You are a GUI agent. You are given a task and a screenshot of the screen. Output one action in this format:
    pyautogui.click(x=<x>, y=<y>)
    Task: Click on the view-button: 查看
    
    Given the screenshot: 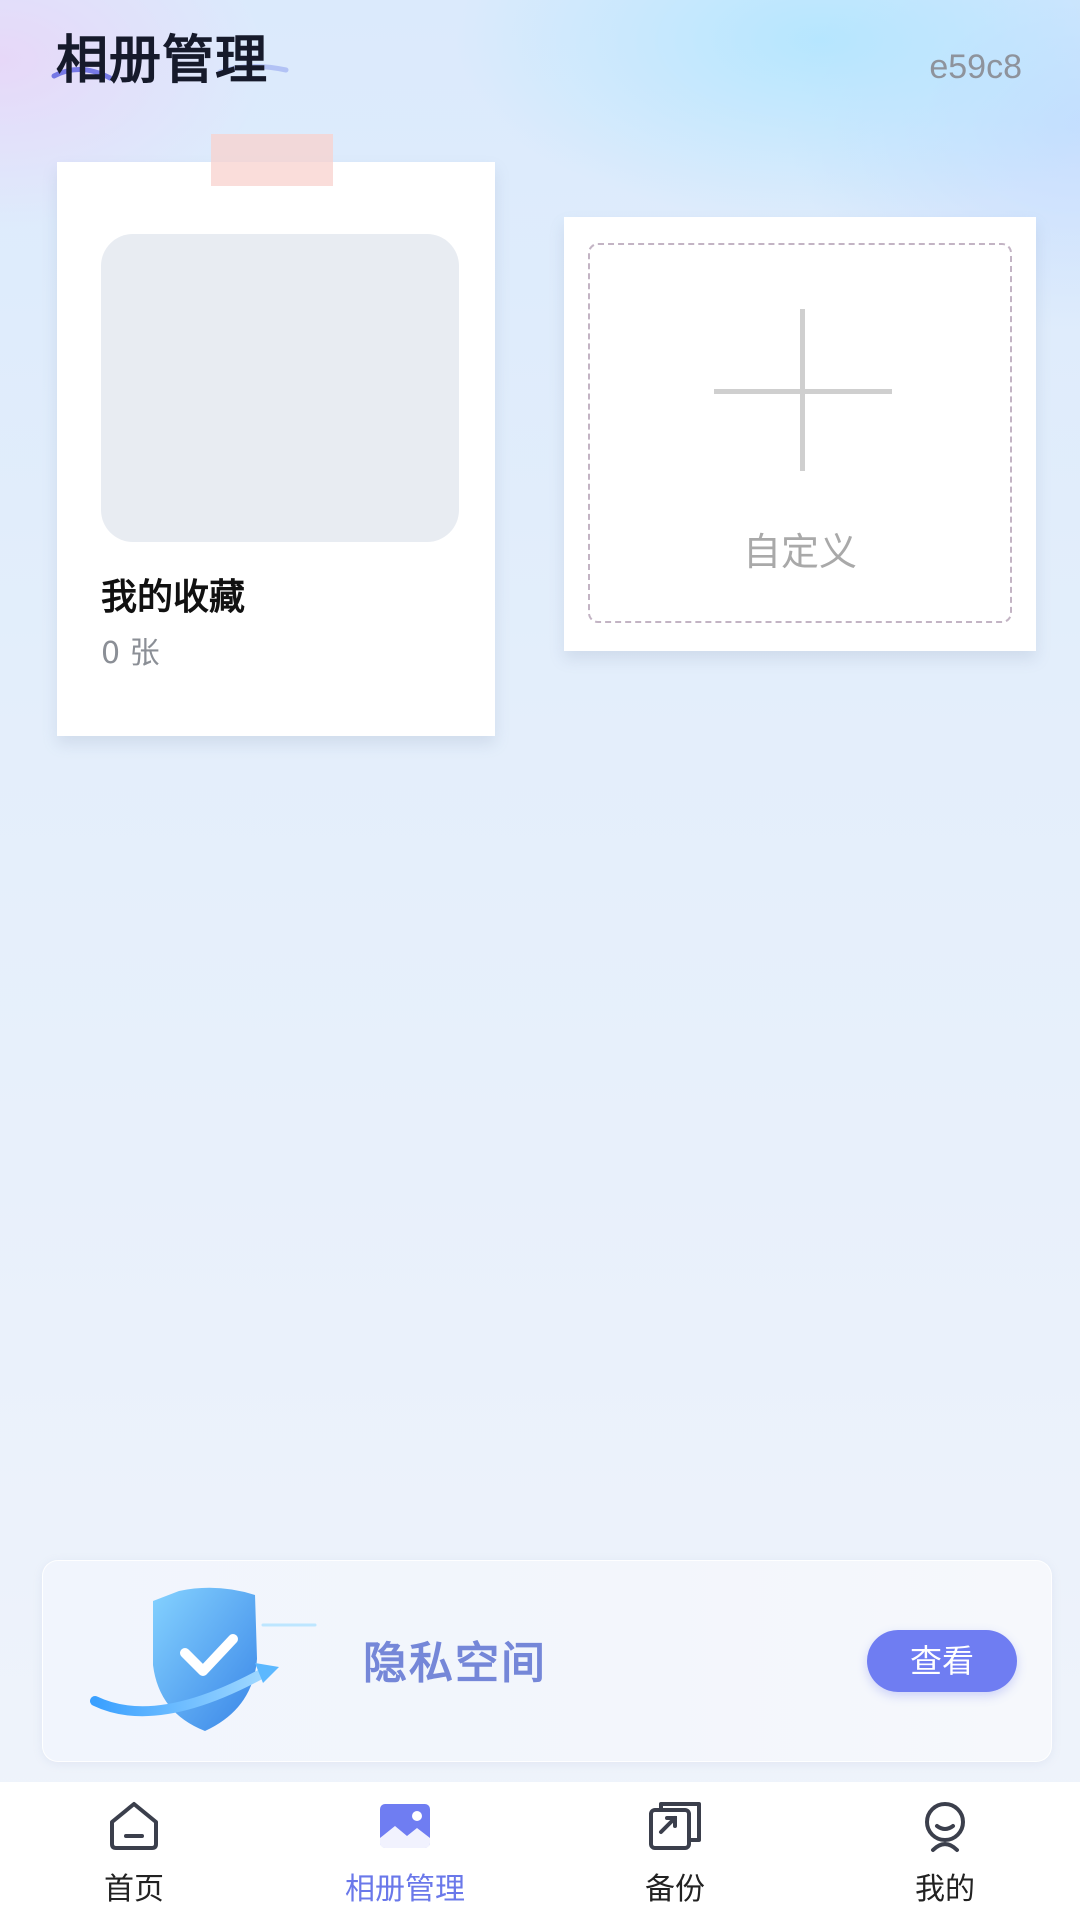 What is the action you would take?
    pyautogui.click(x=942, y=1661)
    